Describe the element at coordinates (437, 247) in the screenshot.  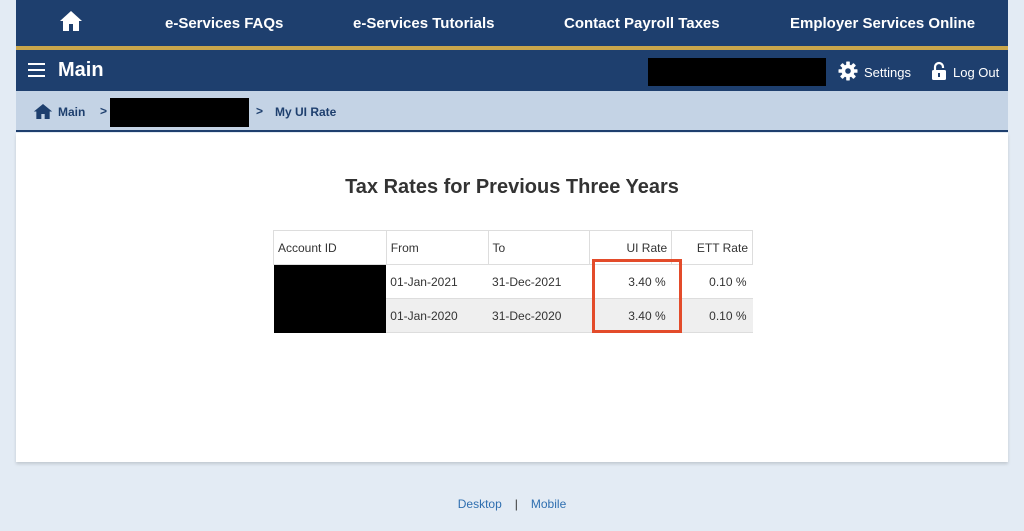
I see `column-header-from: From` at that location.